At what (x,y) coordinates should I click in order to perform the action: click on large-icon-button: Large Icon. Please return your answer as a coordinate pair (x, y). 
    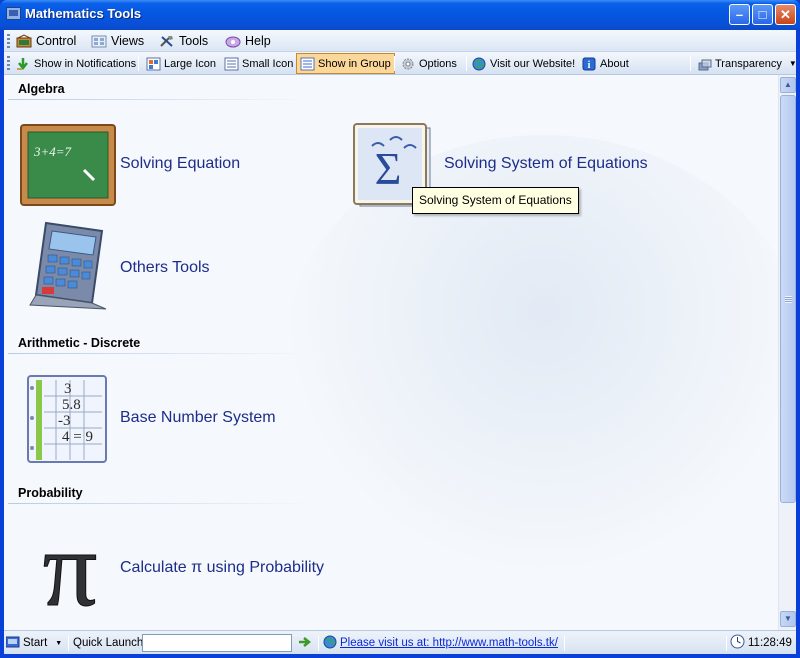
    Looking at the image, I should click on (181, 63).